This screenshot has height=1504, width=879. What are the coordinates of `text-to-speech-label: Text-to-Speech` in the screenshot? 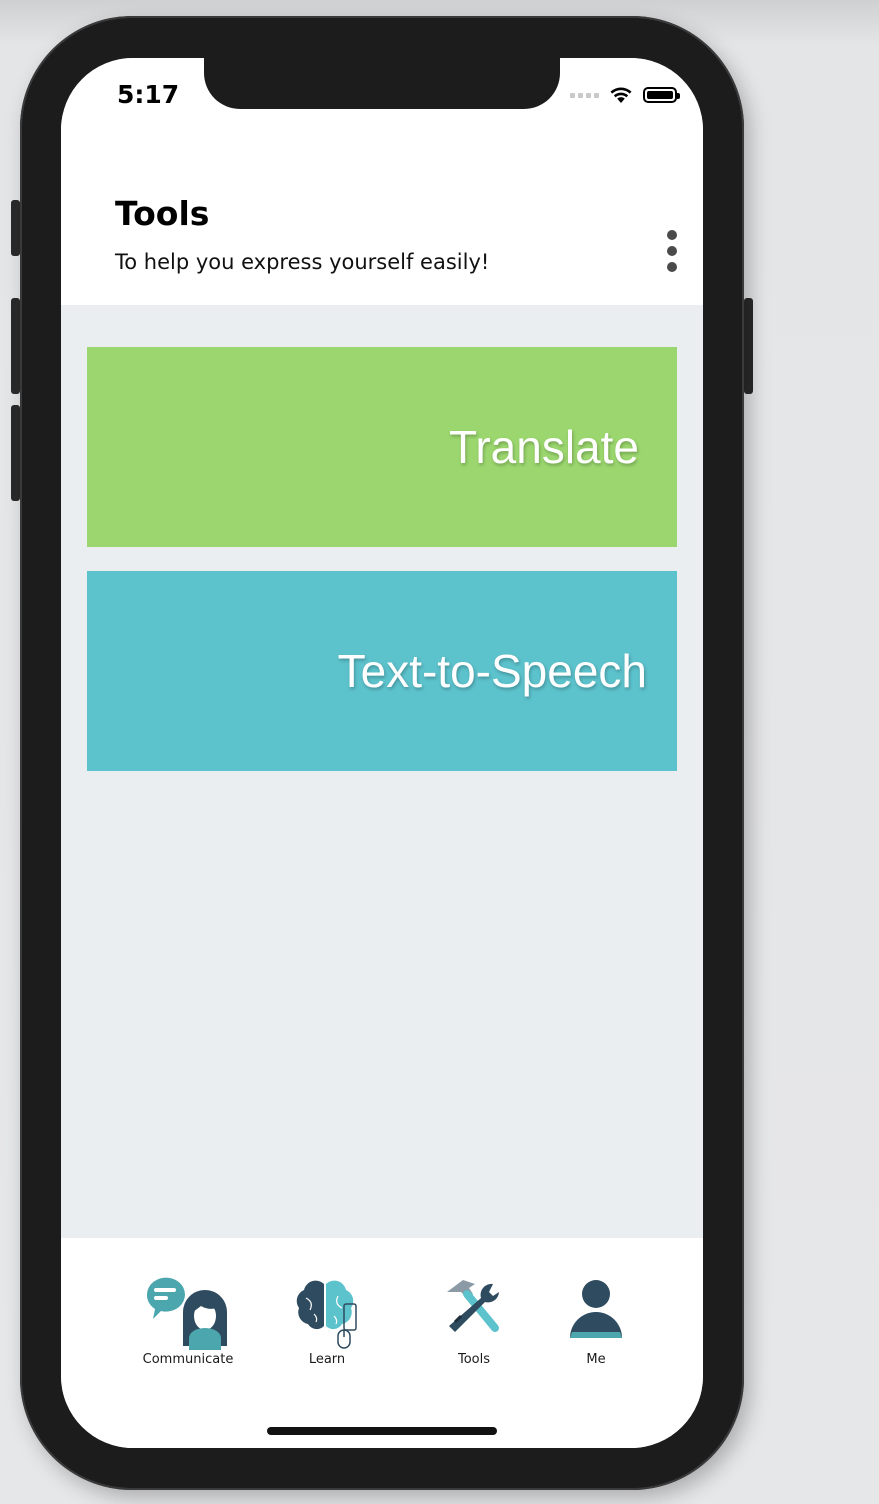 It's located at (492, 671).